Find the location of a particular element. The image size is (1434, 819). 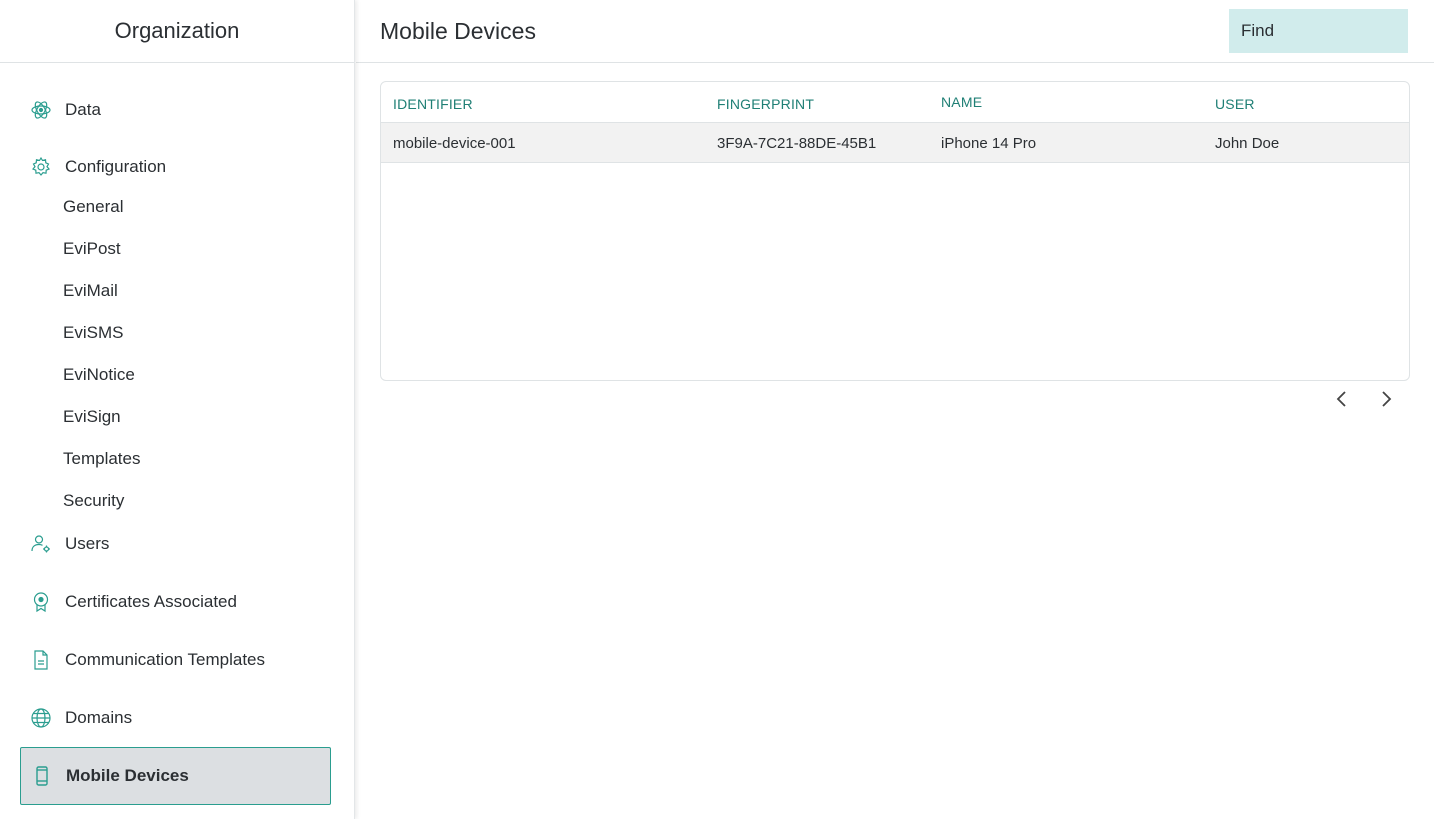

column-header-identifier: IDENTIFIER is located at coordinates (433, 104).